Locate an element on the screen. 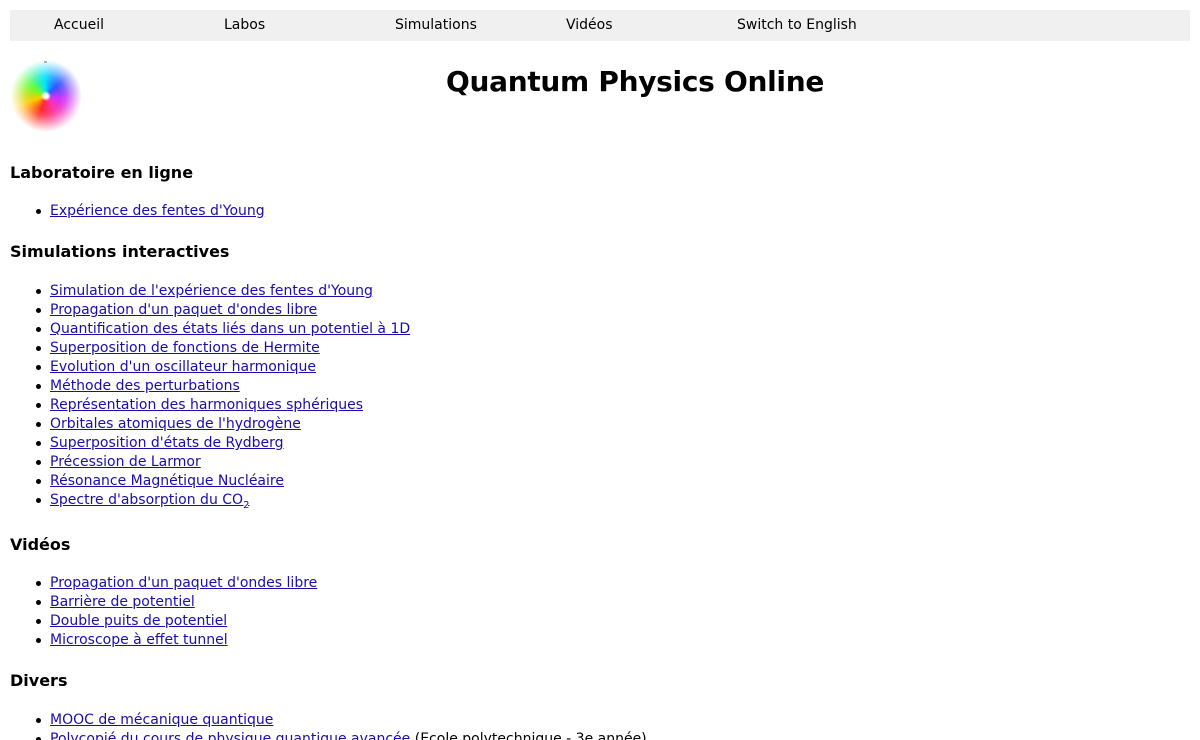 The height and width of the screenshot is (740, 1200). lab-link-list: Expérience des fentes d'Young is located at coordinates (137, 211).